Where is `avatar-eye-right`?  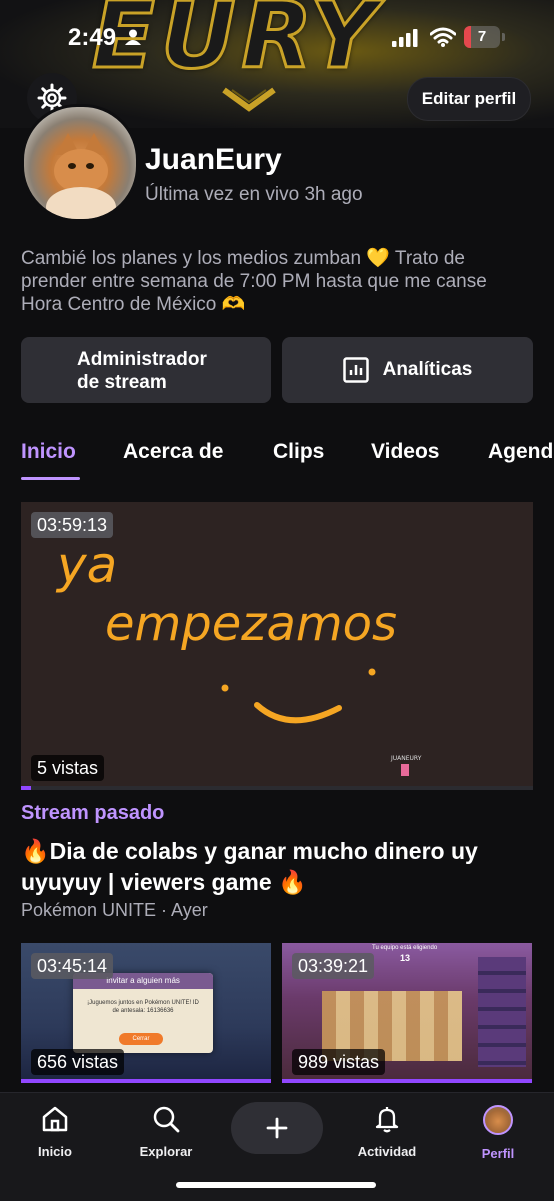 avatar-eye-right is located at coordinates (90, 166).